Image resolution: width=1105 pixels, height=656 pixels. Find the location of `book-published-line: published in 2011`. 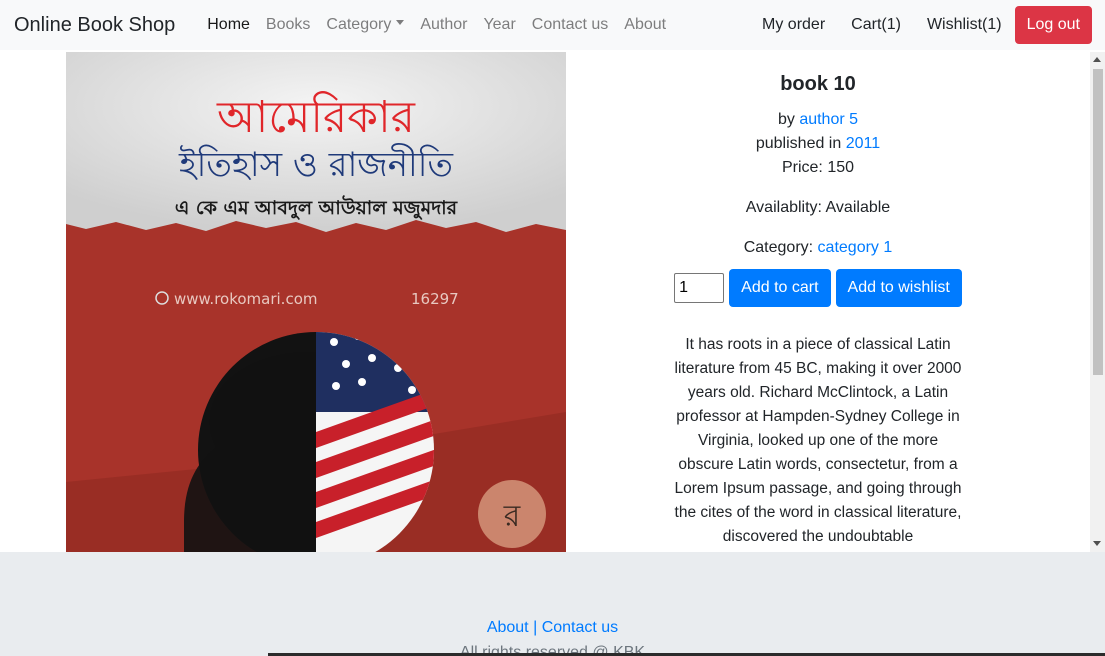

book-published-line: published in 2011 is located at coordinates (818, 144).